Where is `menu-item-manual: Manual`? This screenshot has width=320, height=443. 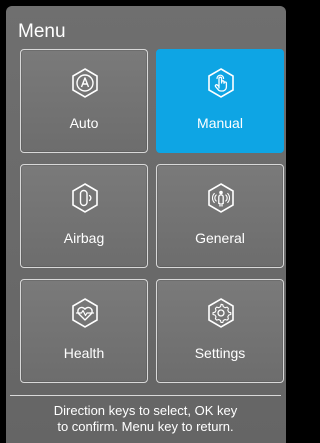 menu-item-manual: Manual is located at coordinates (220, 101).